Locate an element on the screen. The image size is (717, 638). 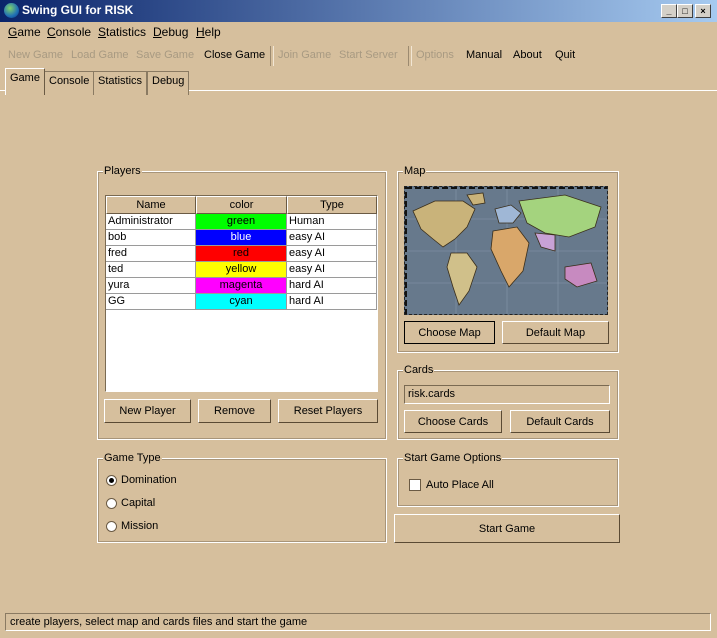
player-name-cell: ted is located at coordinates (151, 270).